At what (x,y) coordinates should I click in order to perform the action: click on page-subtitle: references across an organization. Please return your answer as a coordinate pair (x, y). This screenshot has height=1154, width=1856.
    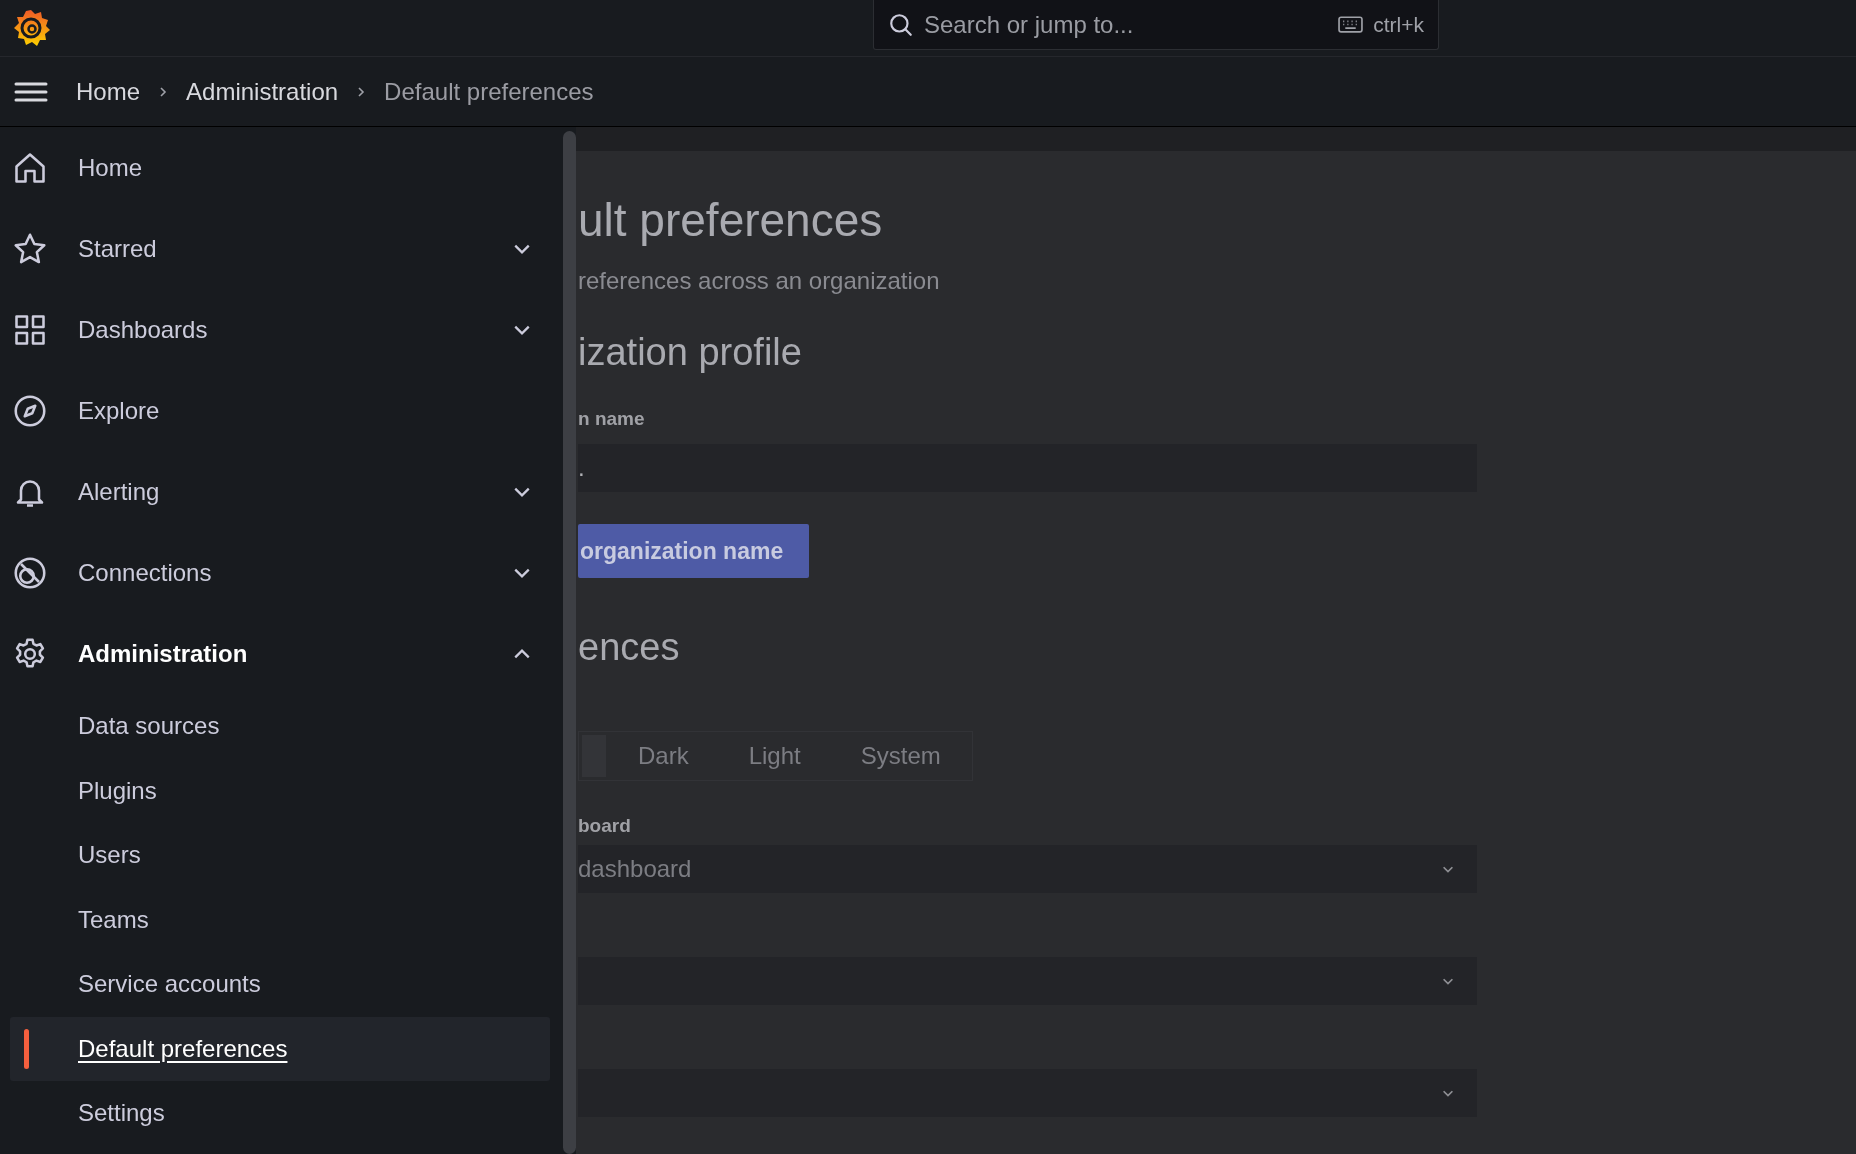
    Looking at the image, I should click on (759, 281).